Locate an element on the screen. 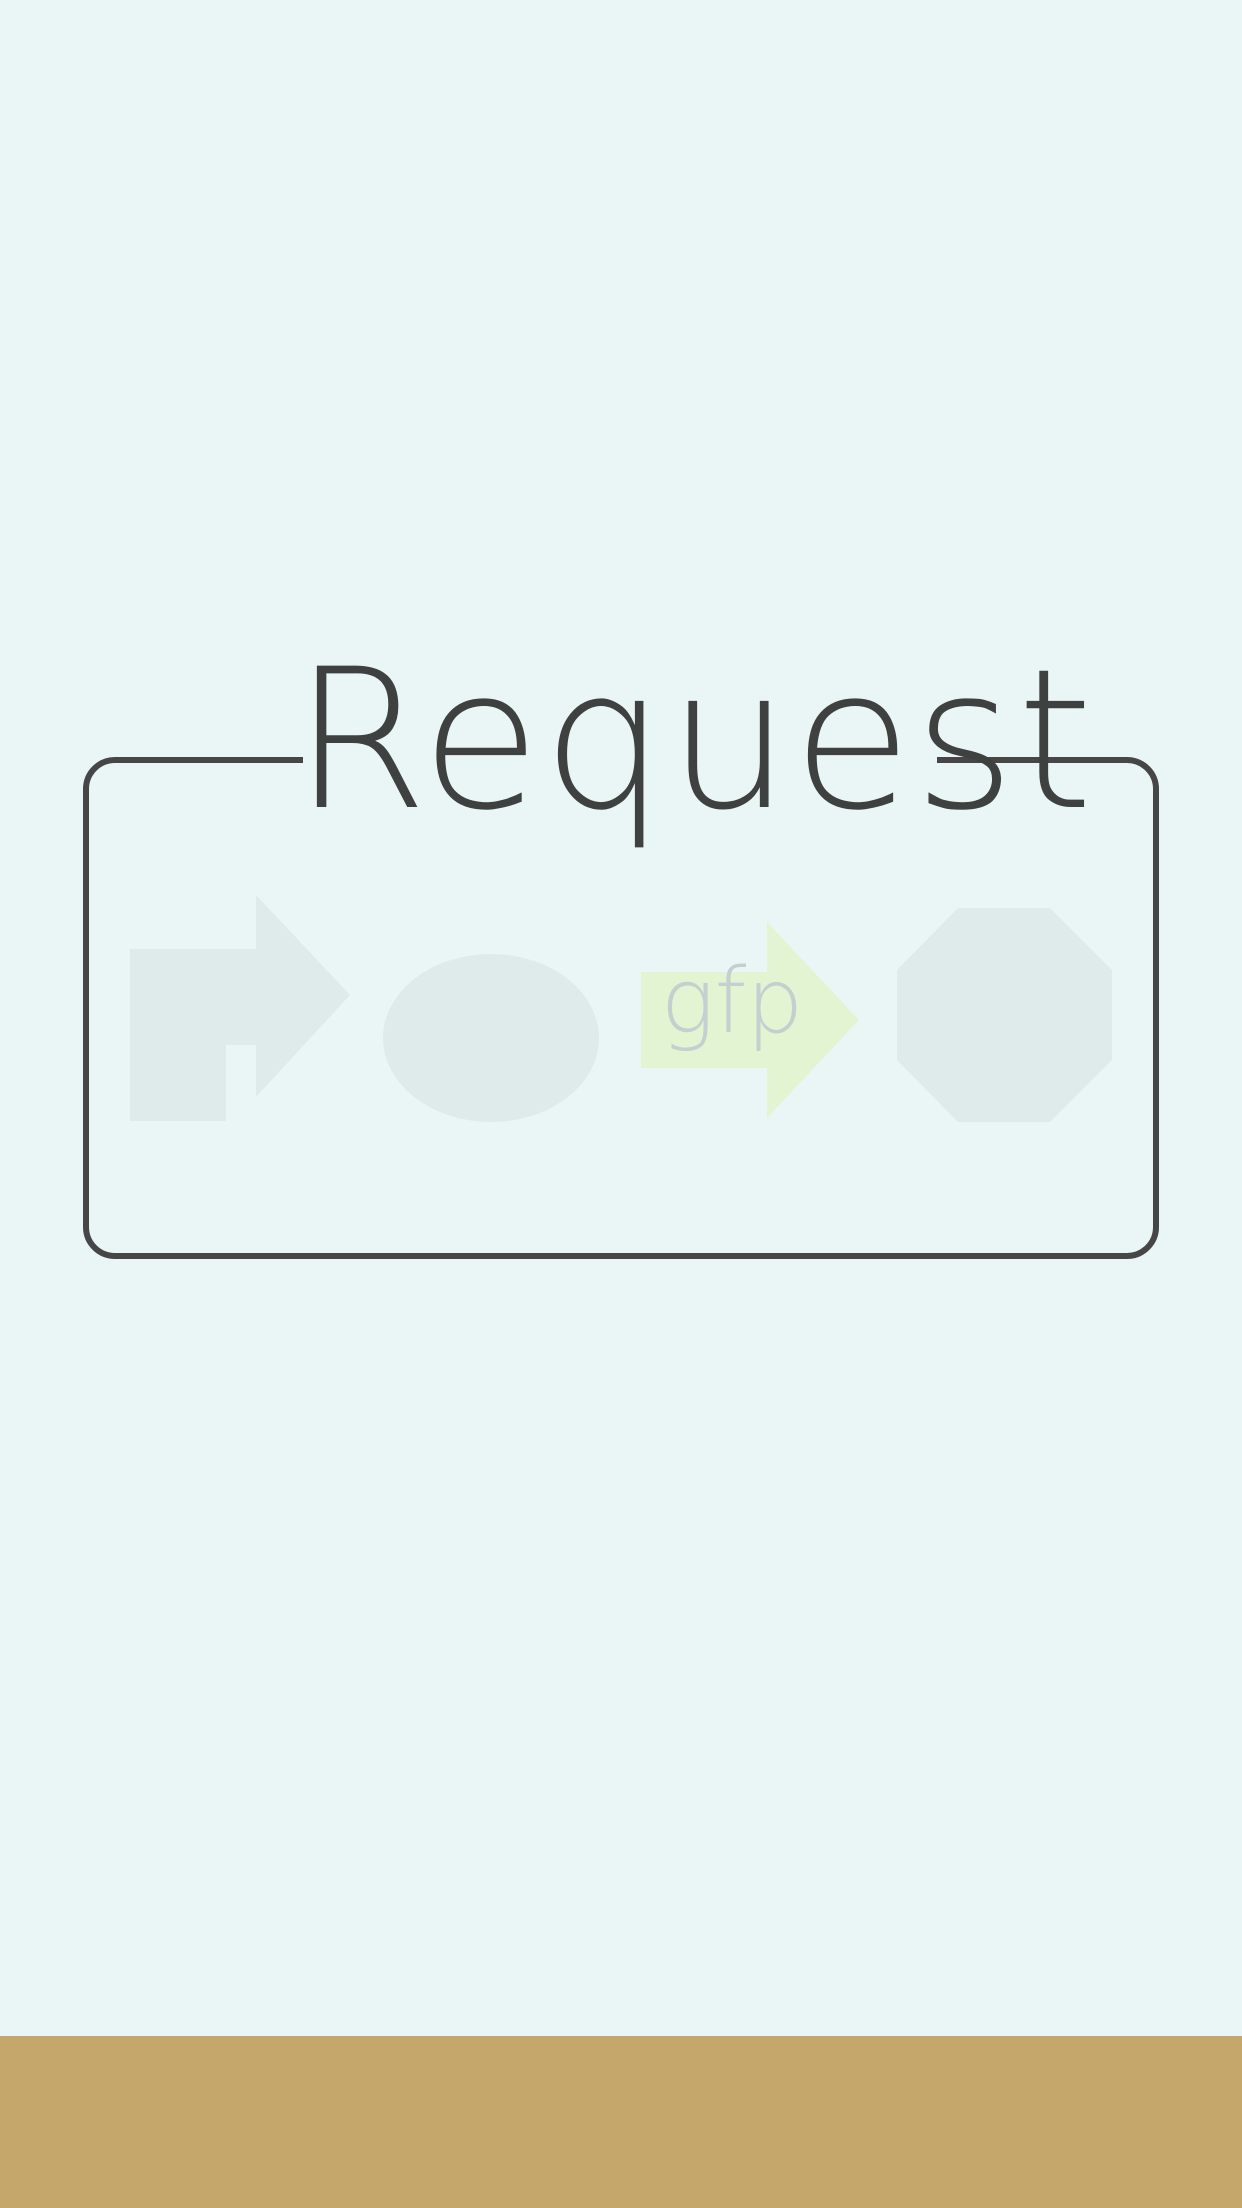 The width and height of the screenshot is (1242, 2208). octagon-icon is located at coordinates (1005, 1015).